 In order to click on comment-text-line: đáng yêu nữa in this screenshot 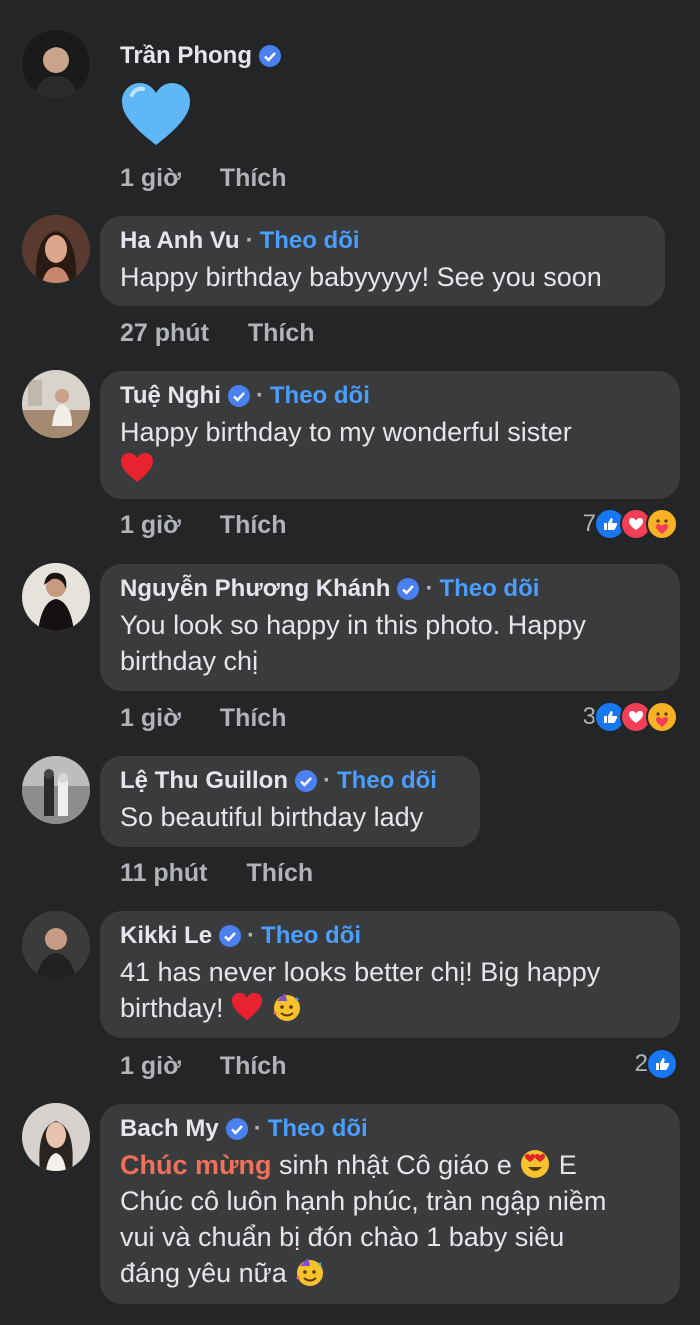, I will do `click(390, 1273)`.